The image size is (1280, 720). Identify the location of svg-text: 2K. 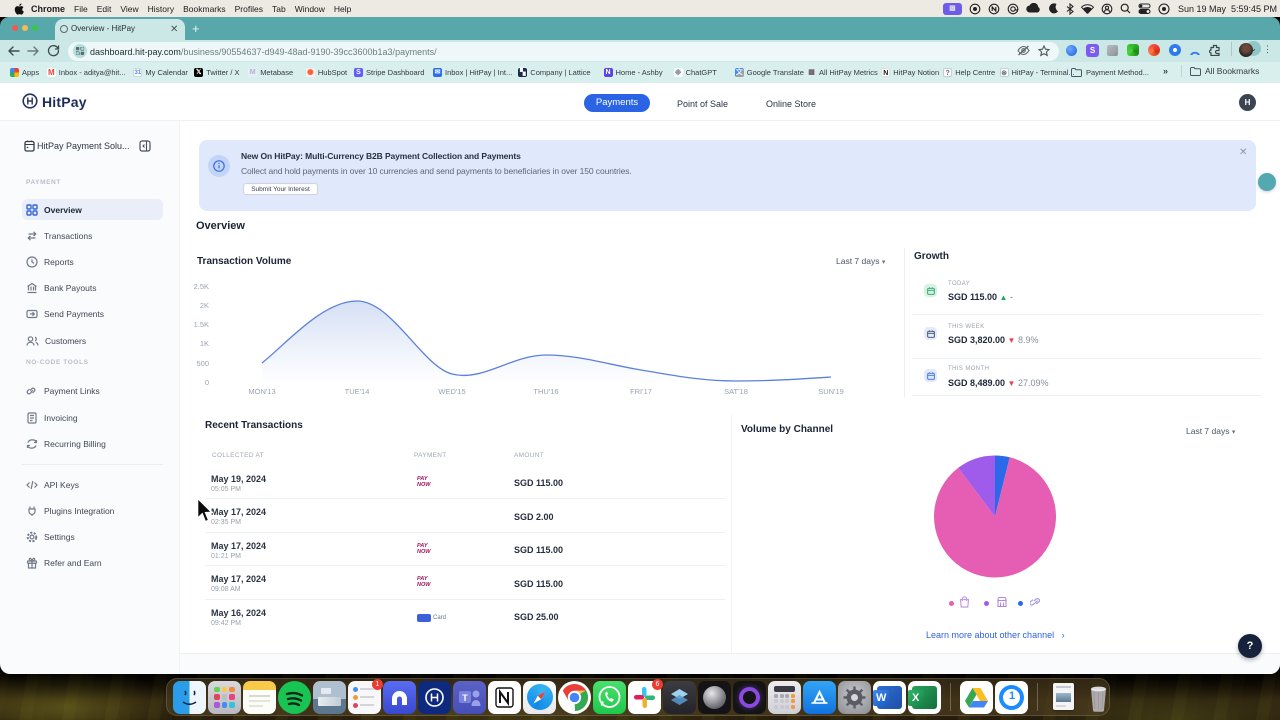
(204, 305).